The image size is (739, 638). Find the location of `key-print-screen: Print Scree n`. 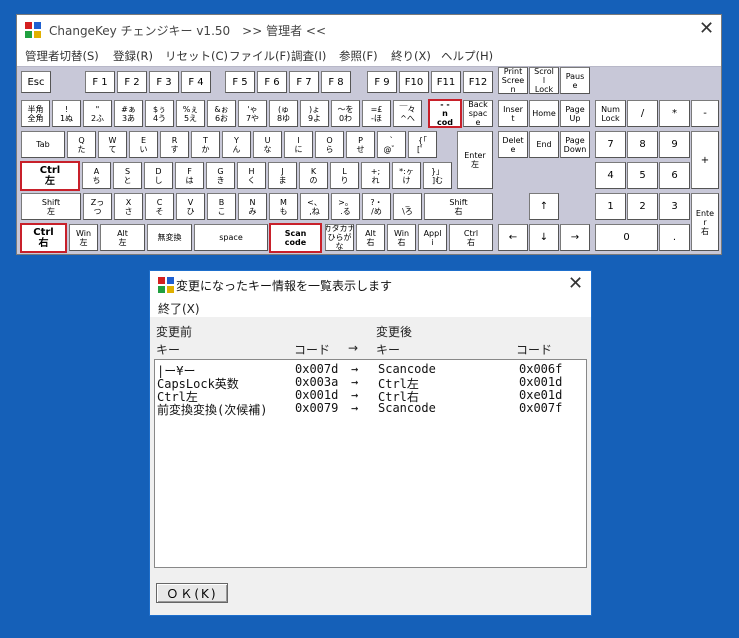

key-print-screen: Print Scree n is located at coordinates (513, 80).